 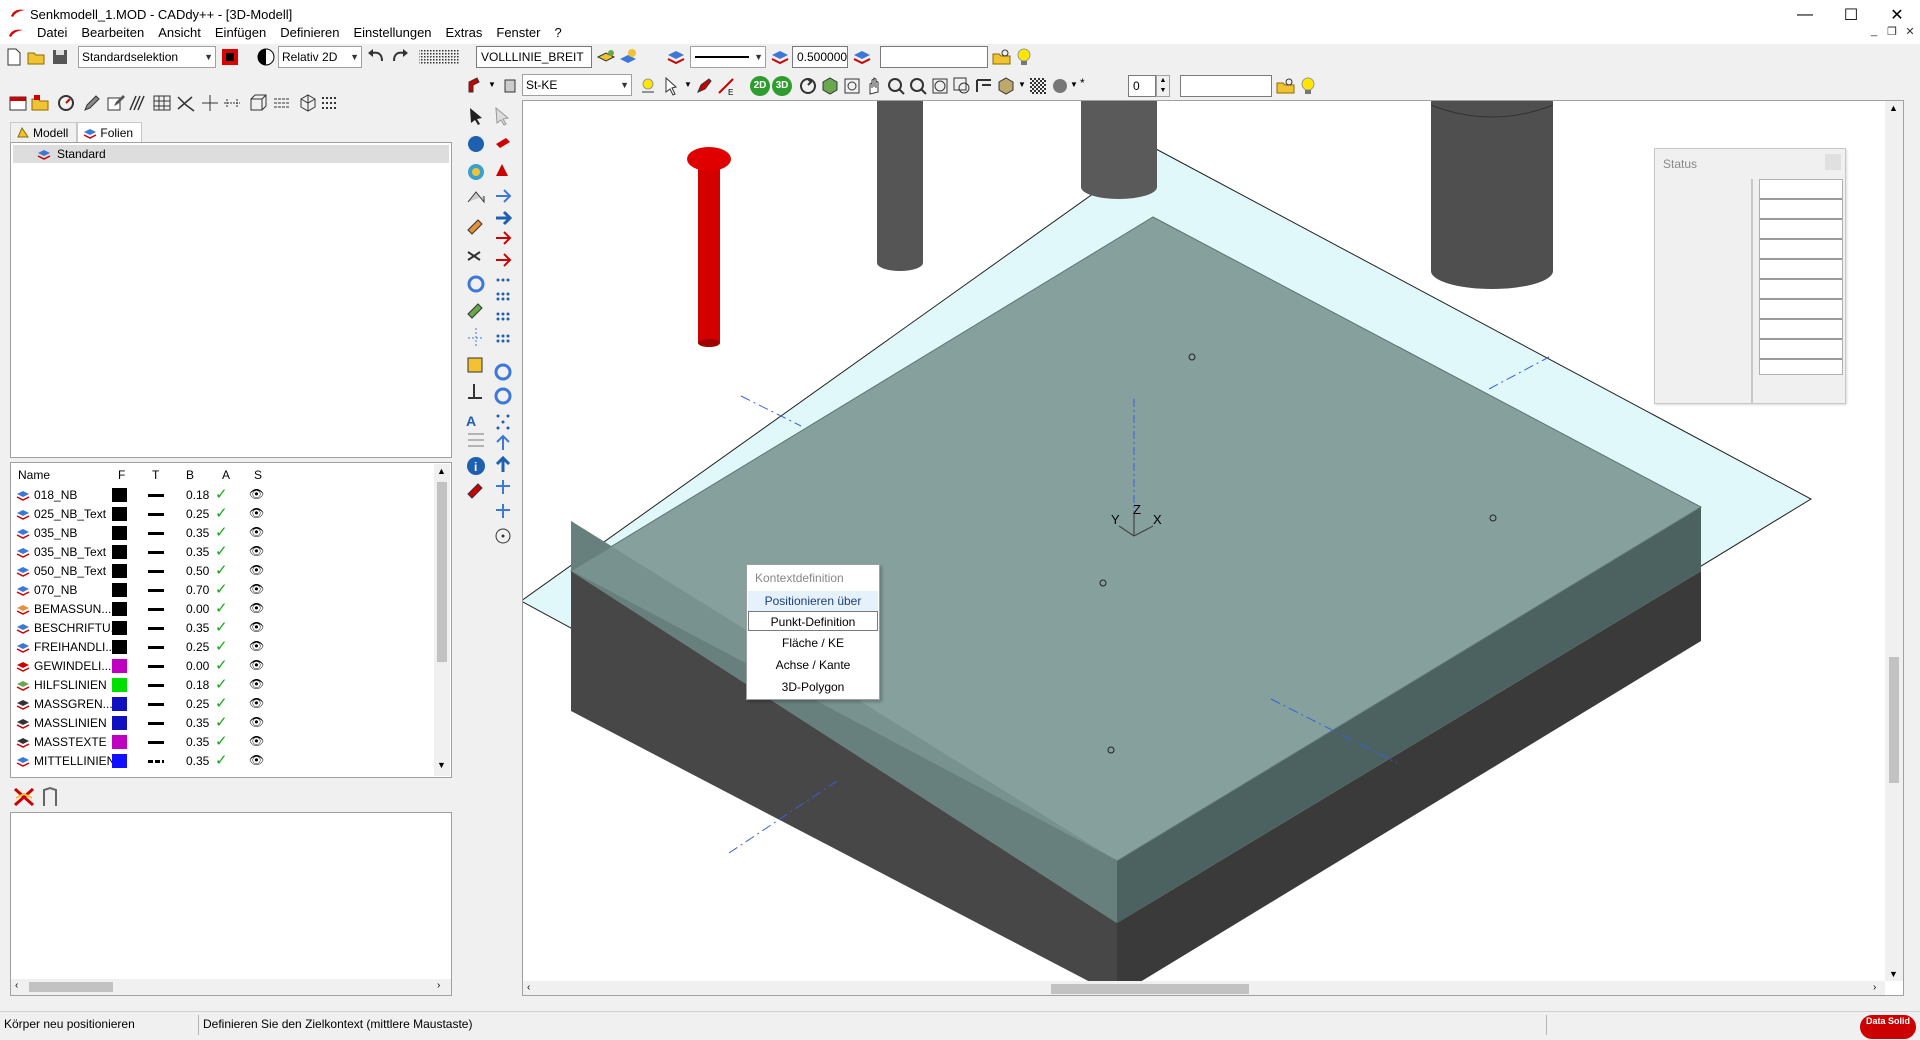 What do you see at coordinates (116, 103) in the screenshot?
I see `edit-pencil-icon` at bounding box center [116, 103].